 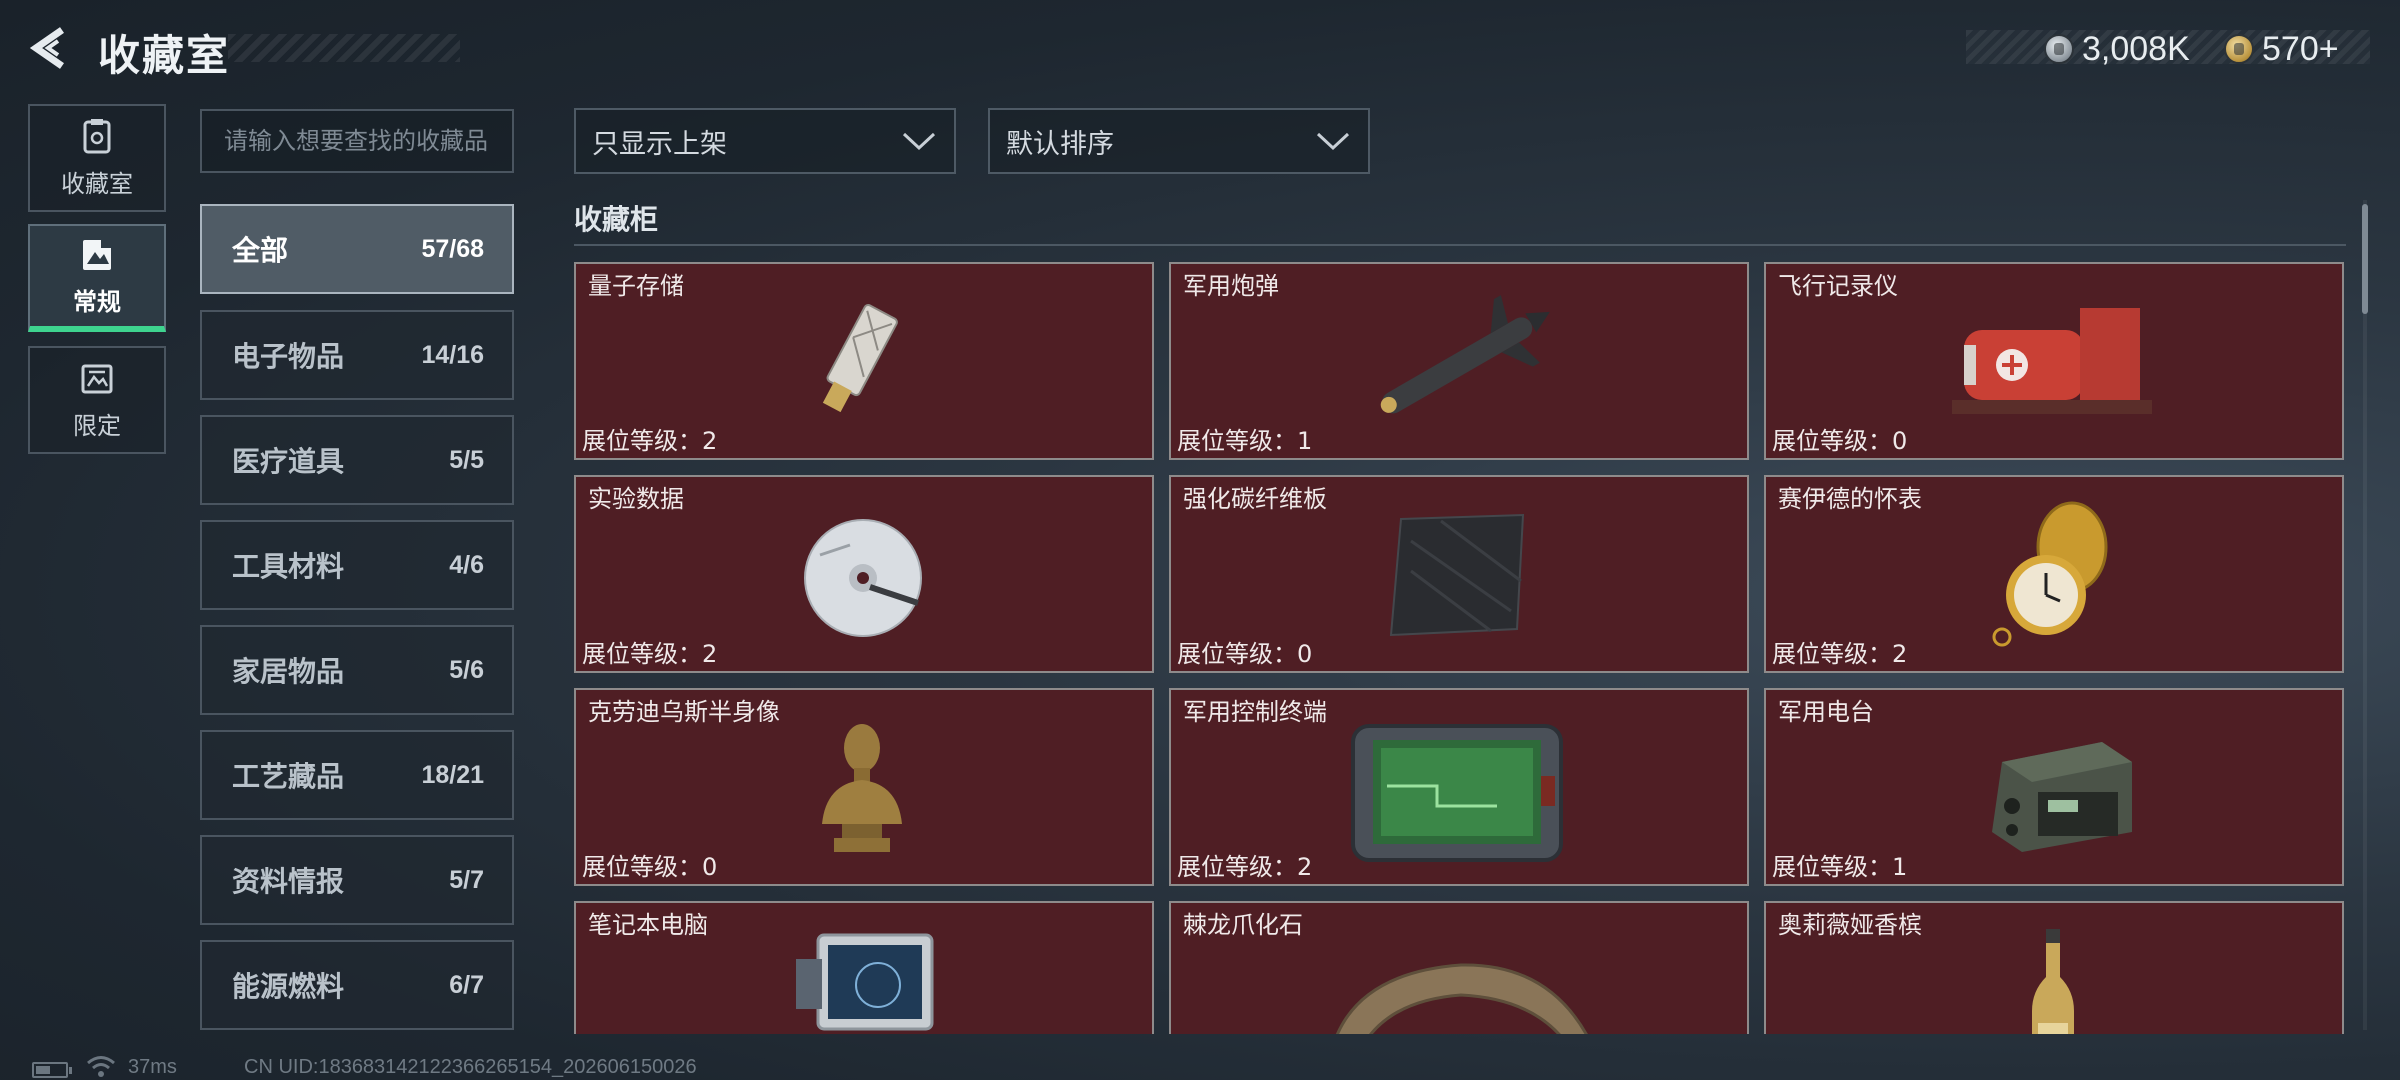 What do you see at coordinates (97, 425) in the screenshot?
I see `tab-label: 限定` at bounding box center [97, 425].